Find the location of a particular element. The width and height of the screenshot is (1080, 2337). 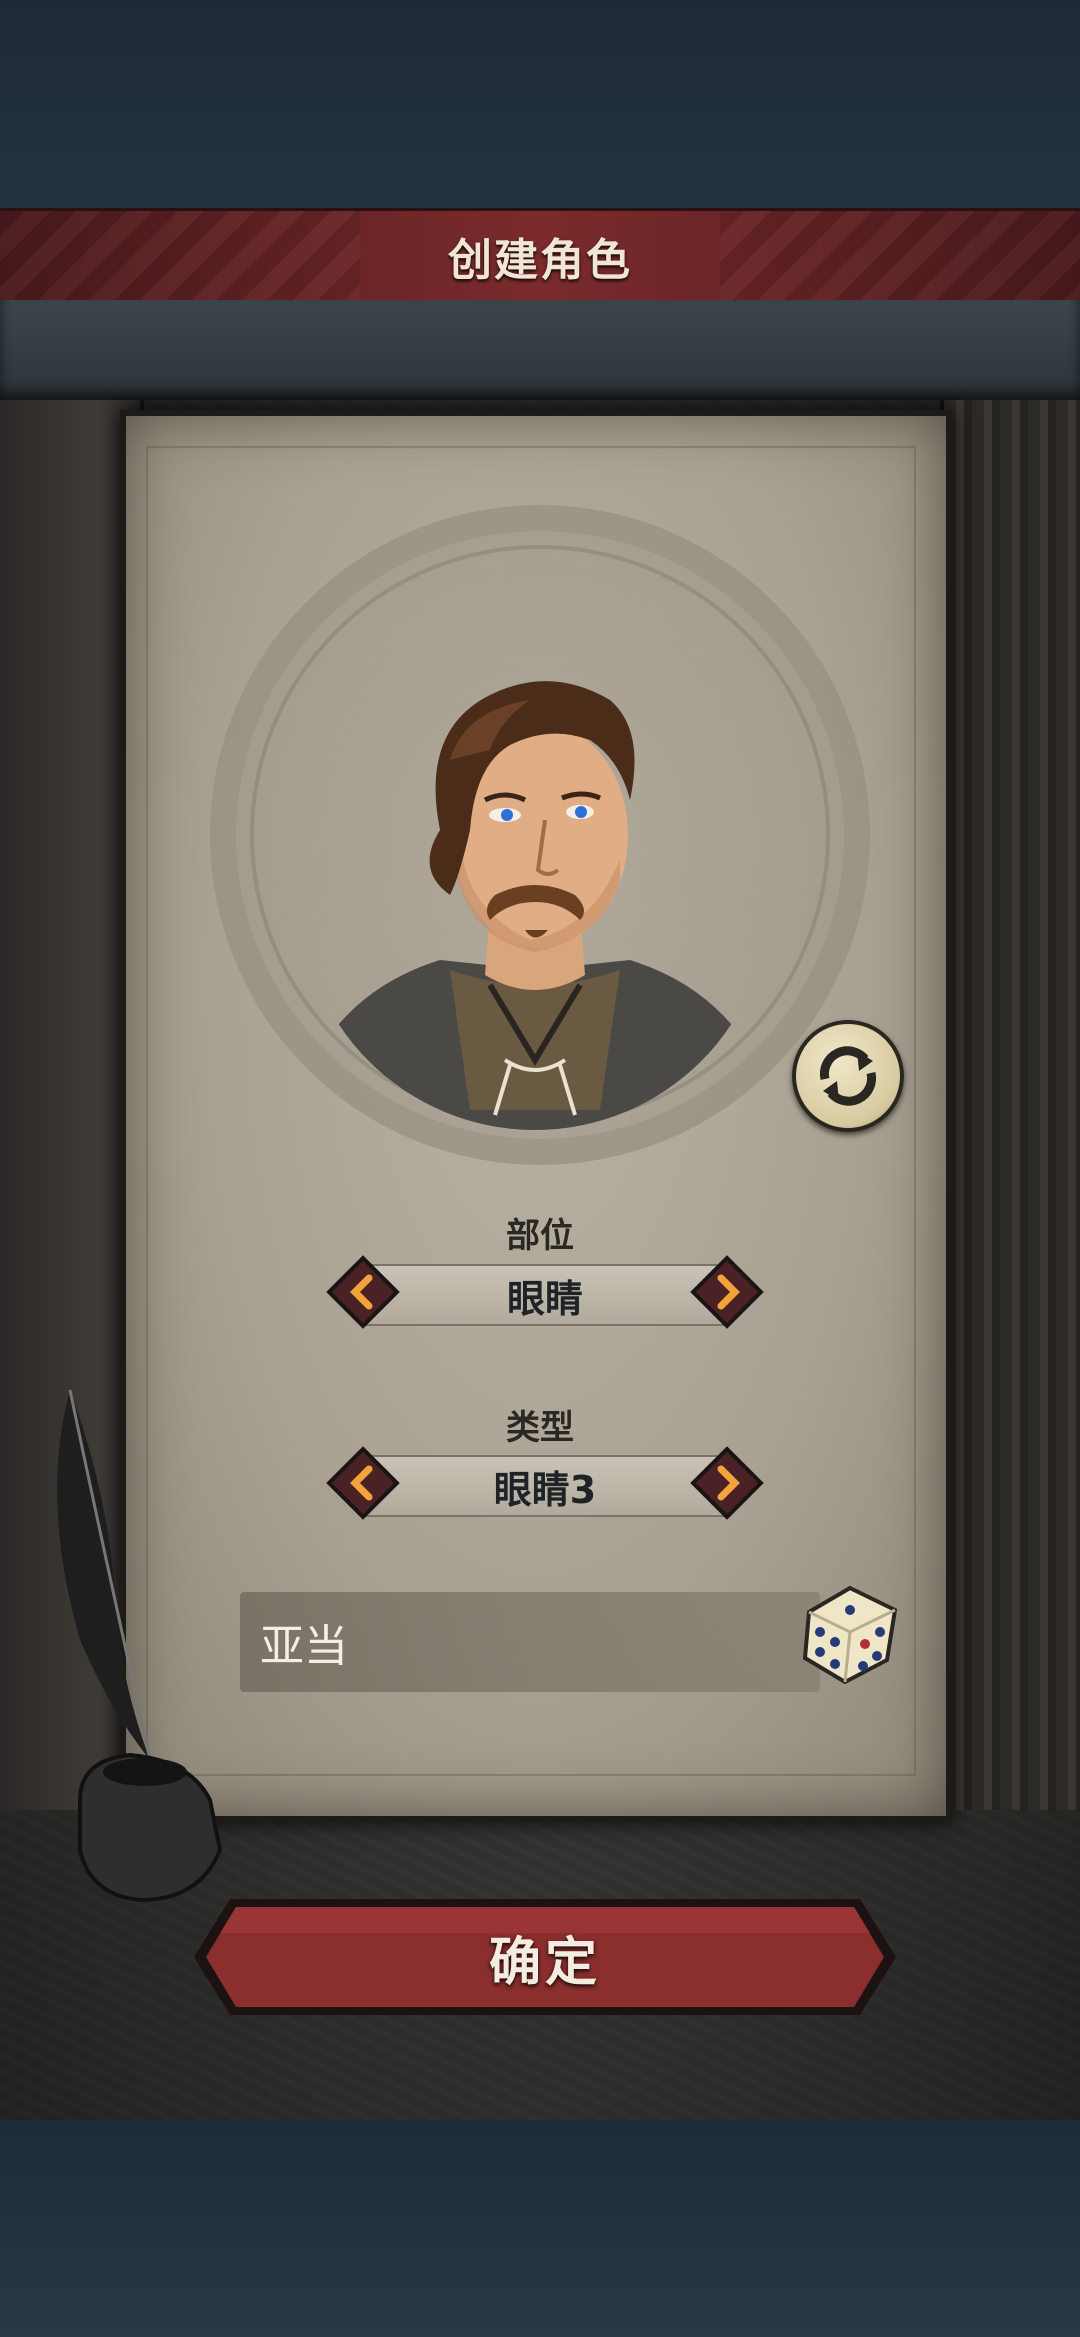

part-value: 眼睛 is located at coordinates (544, 1298).